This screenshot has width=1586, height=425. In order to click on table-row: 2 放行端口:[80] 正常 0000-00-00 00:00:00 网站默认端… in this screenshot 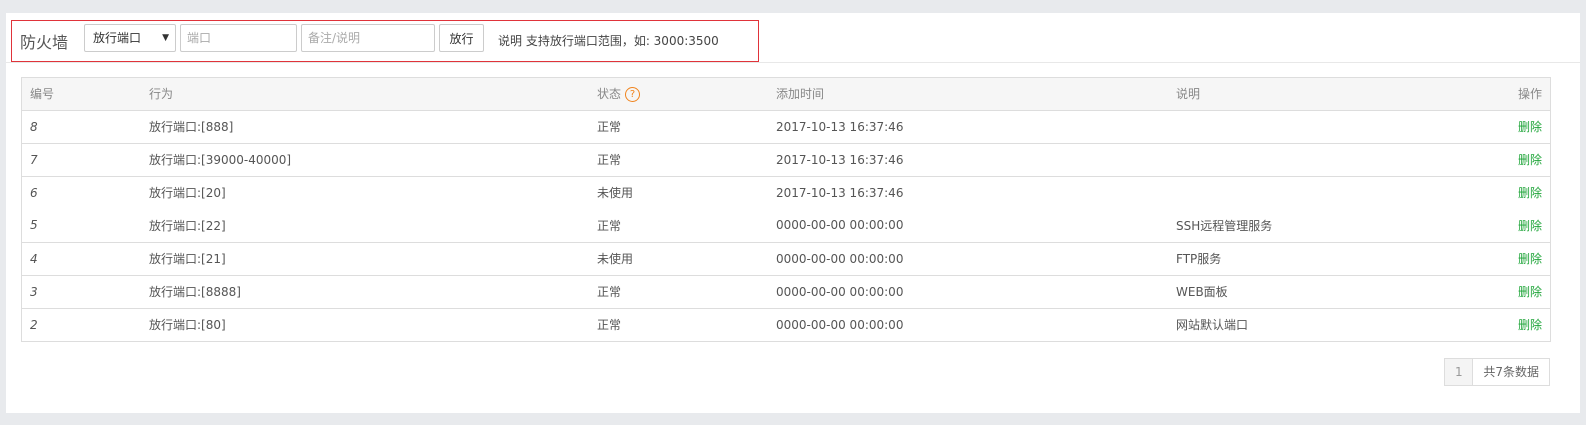, I will do `click(786, 324)`.